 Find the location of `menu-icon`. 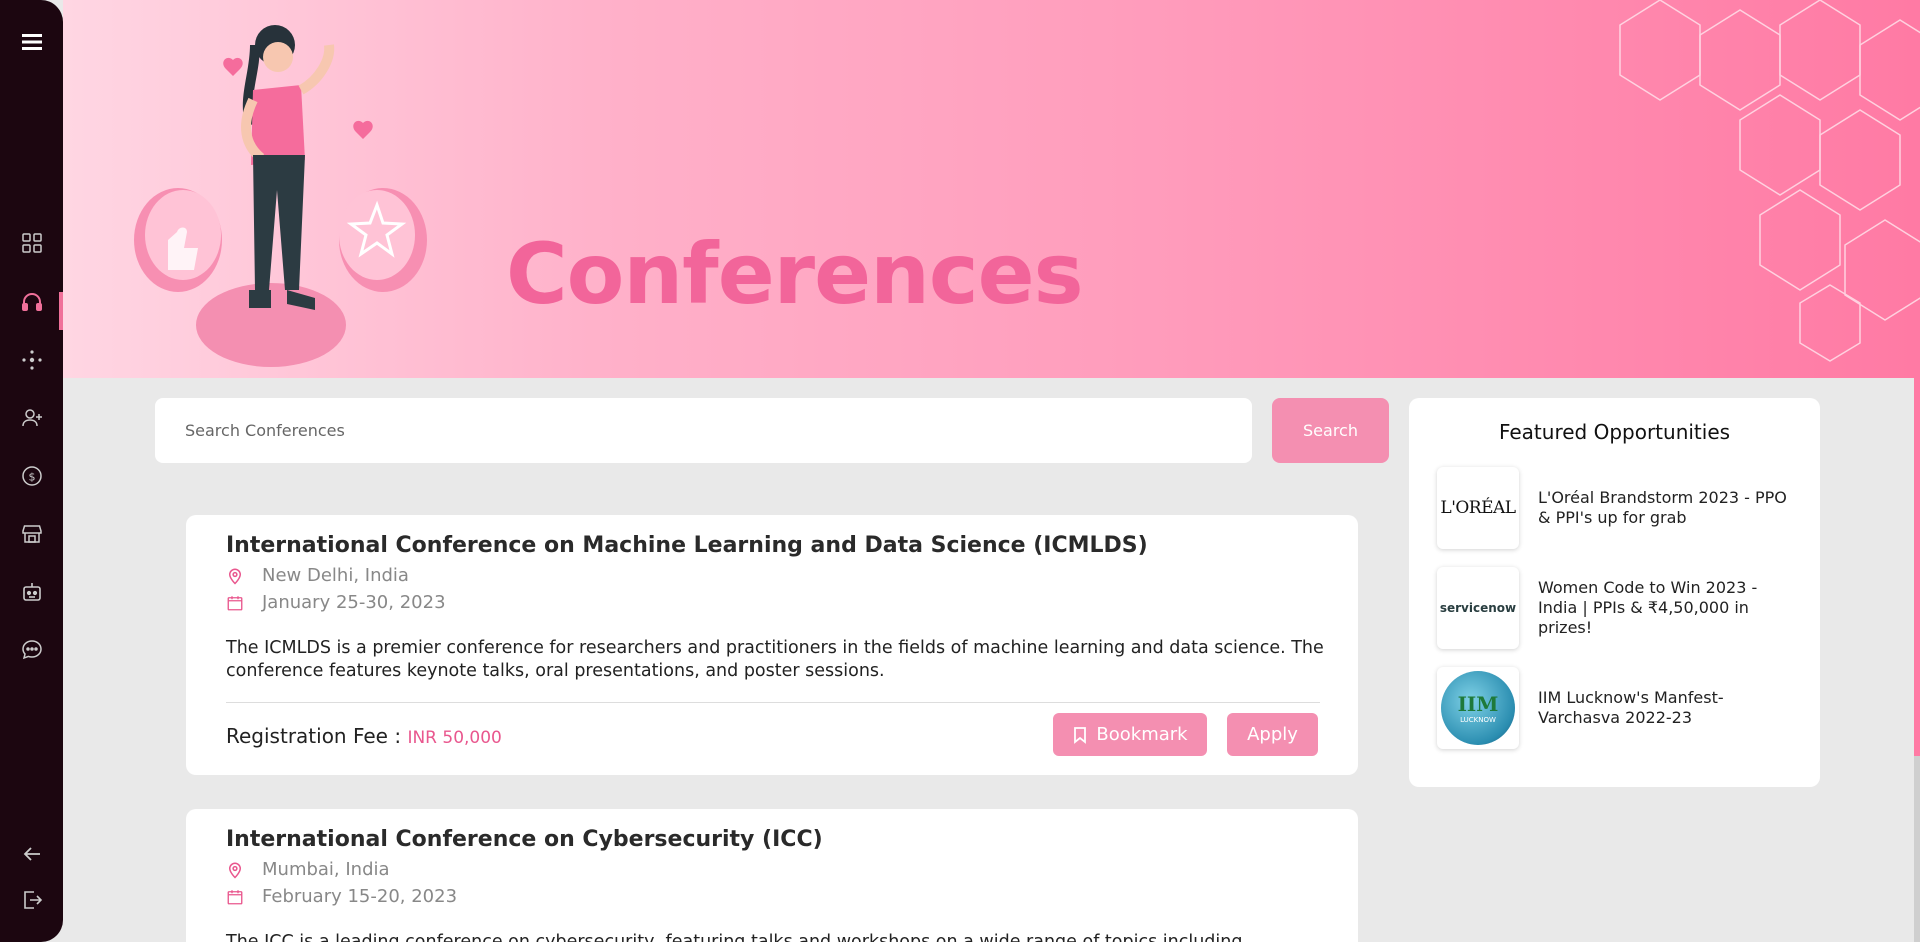

menu-icon is located at coordinates (31, 42).